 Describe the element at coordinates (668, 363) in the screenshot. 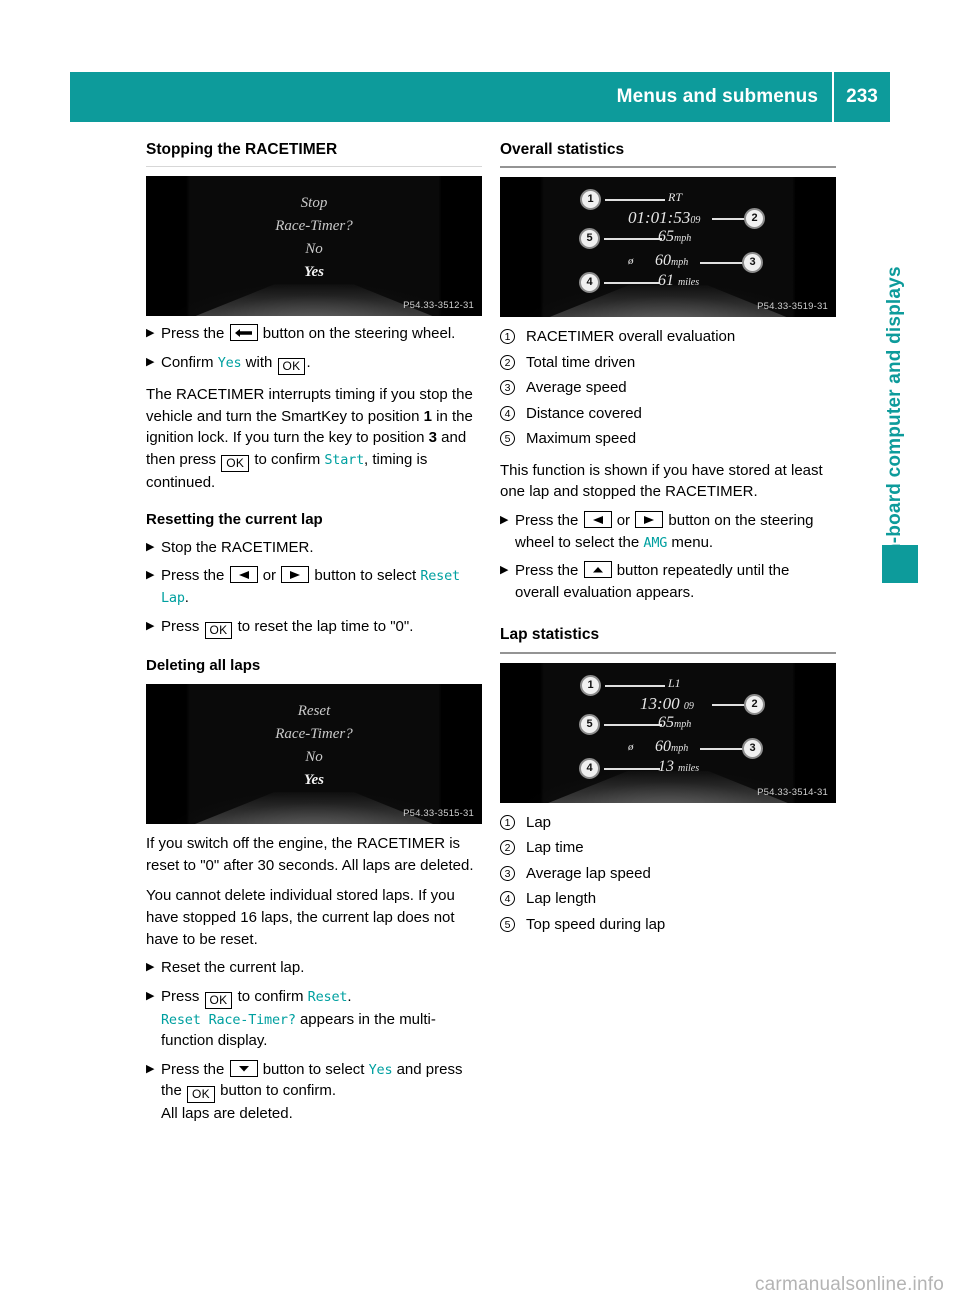

I see `legend-item: 2 Total time driven` at that location.